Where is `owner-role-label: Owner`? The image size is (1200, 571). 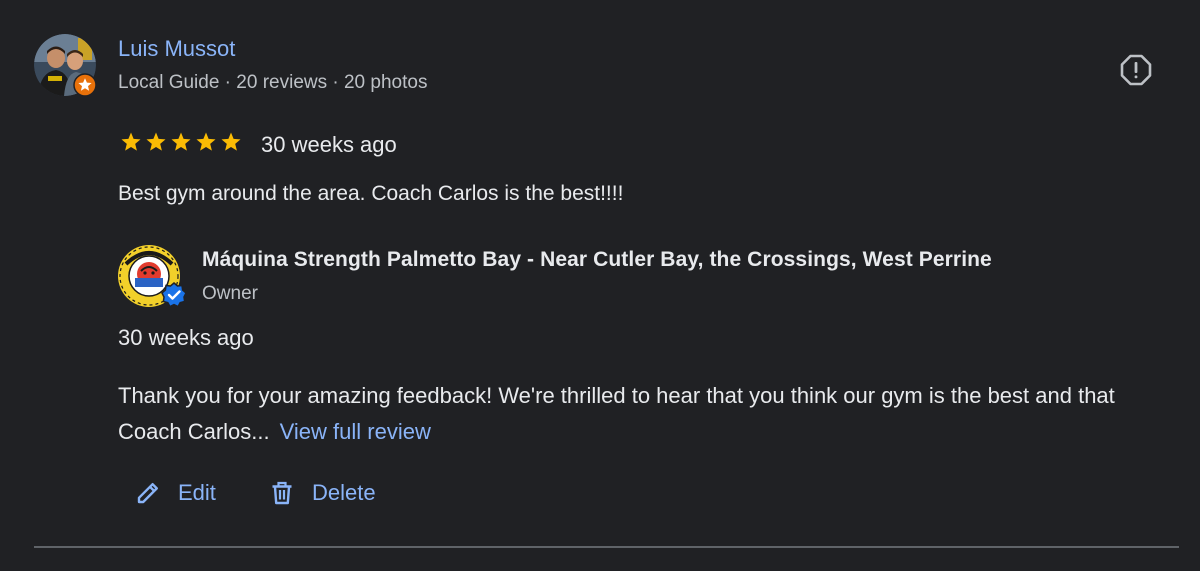 owner-role-label: Owner is located at coordinates (230, 293).